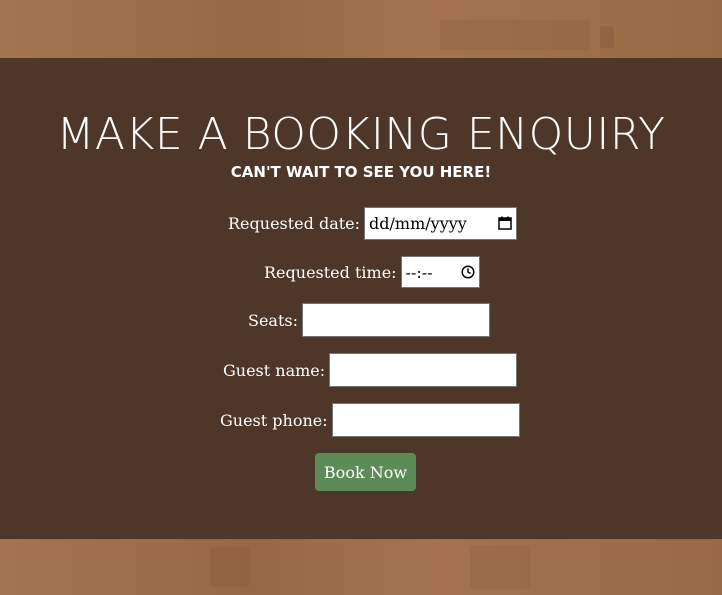 Image resolution: width=722 pixels, height=595 pixels. I want to click on guest-name-label: Guest name:, so click(274, 370).